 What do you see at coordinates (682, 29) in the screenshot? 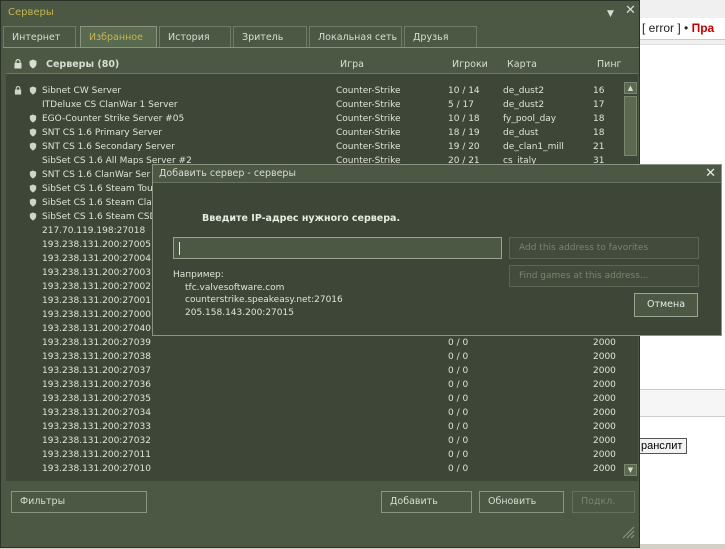
I see `browser-status-strip: [ error ] • Пра` at bounding box center [682, 29].